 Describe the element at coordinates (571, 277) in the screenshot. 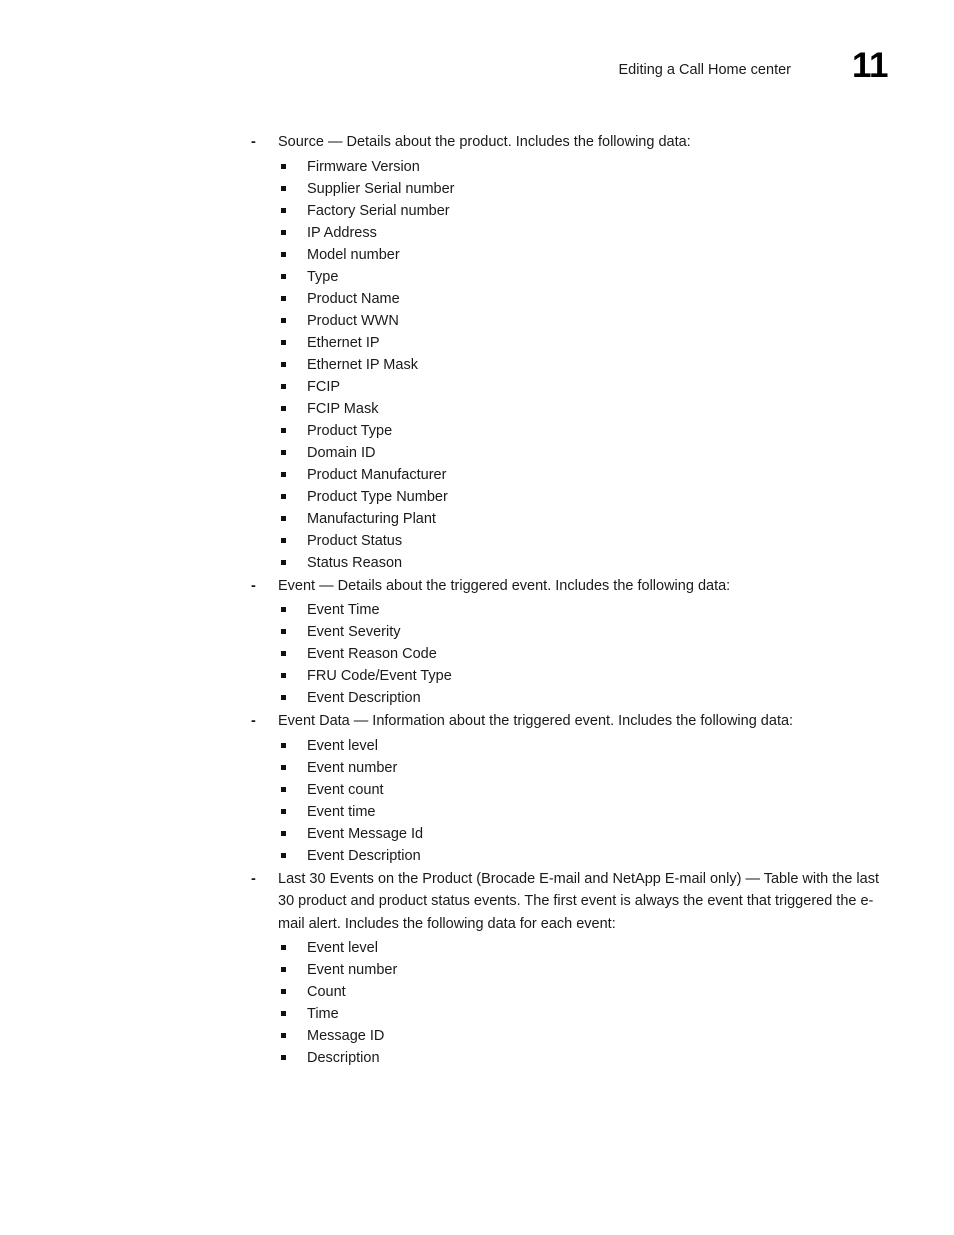

I see `list-item: Type` at that location.